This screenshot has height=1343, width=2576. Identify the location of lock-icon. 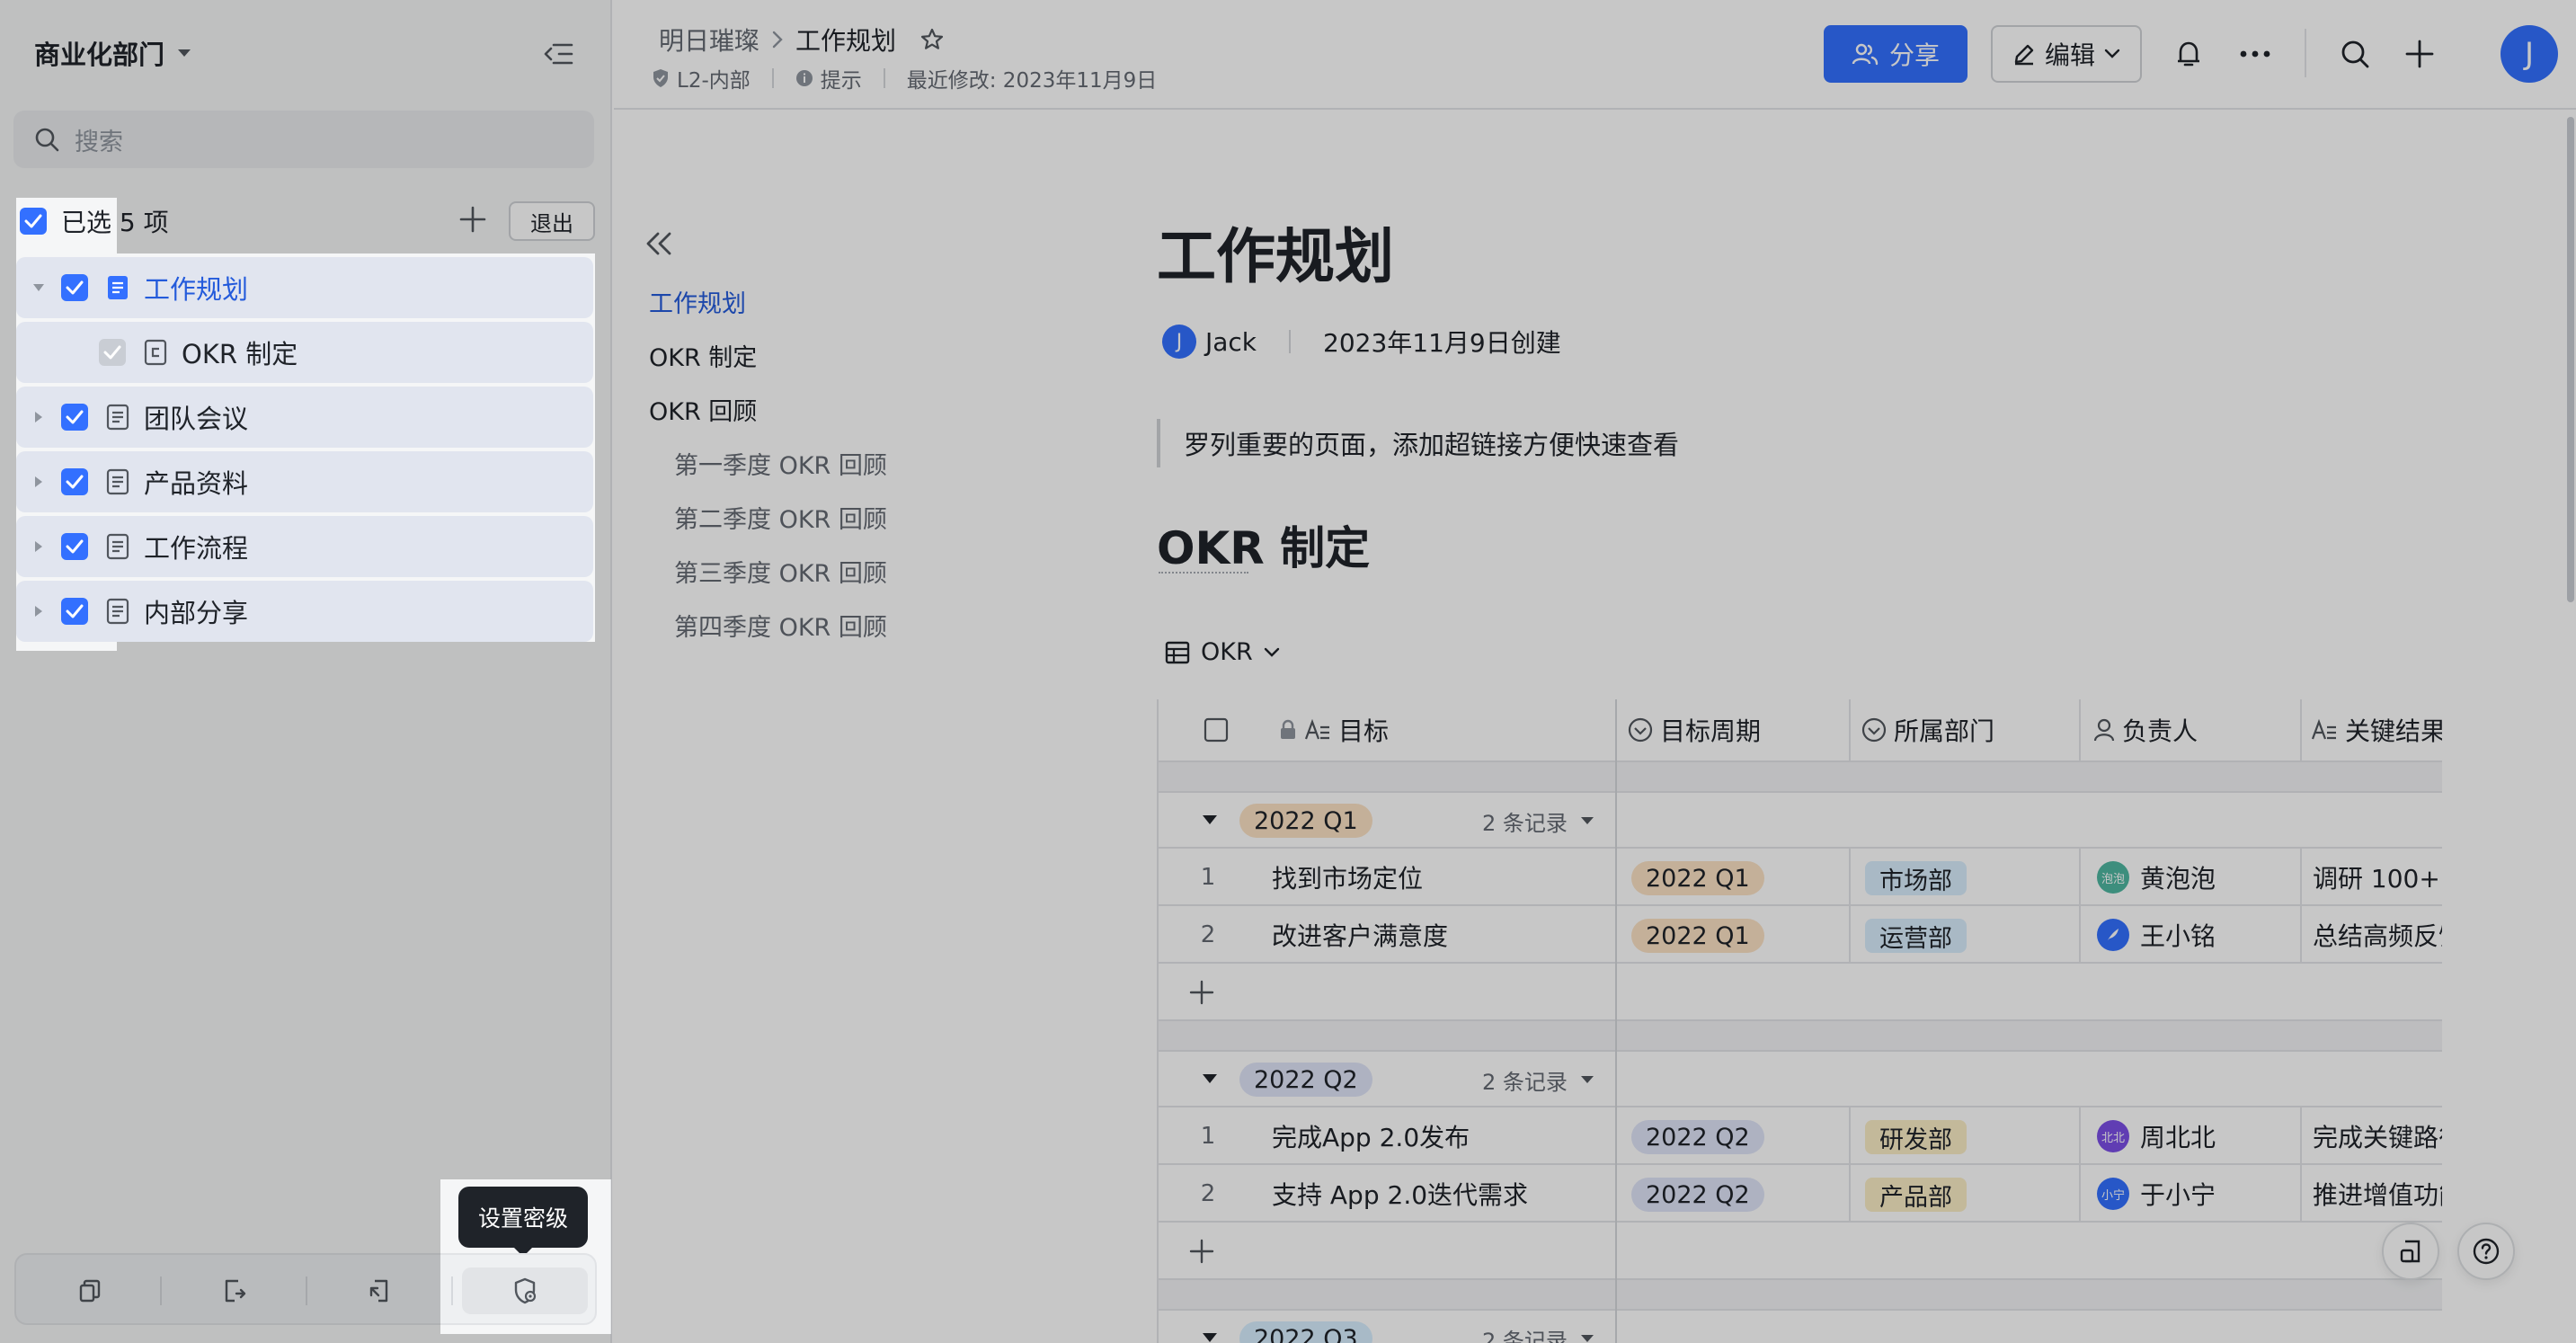
(1288, 730).